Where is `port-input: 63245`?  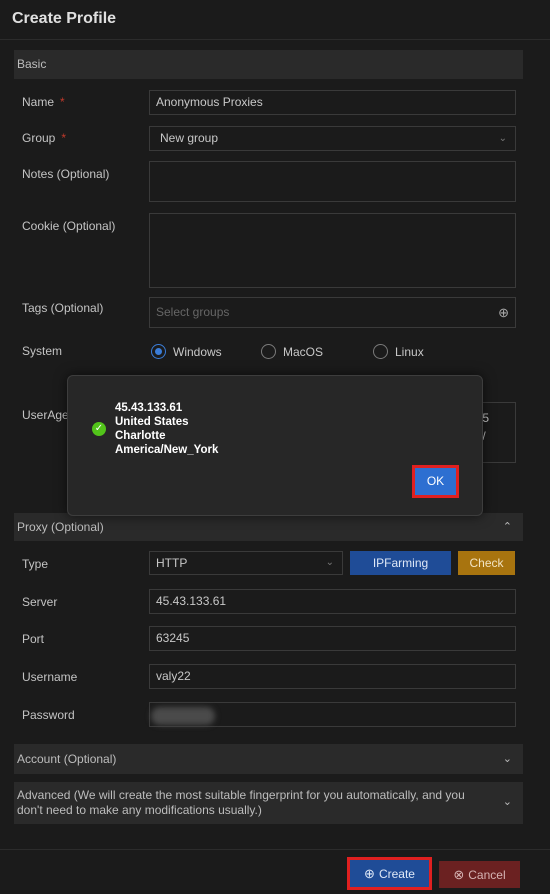
port-input: 63245 is located at coordinates (332, 638).